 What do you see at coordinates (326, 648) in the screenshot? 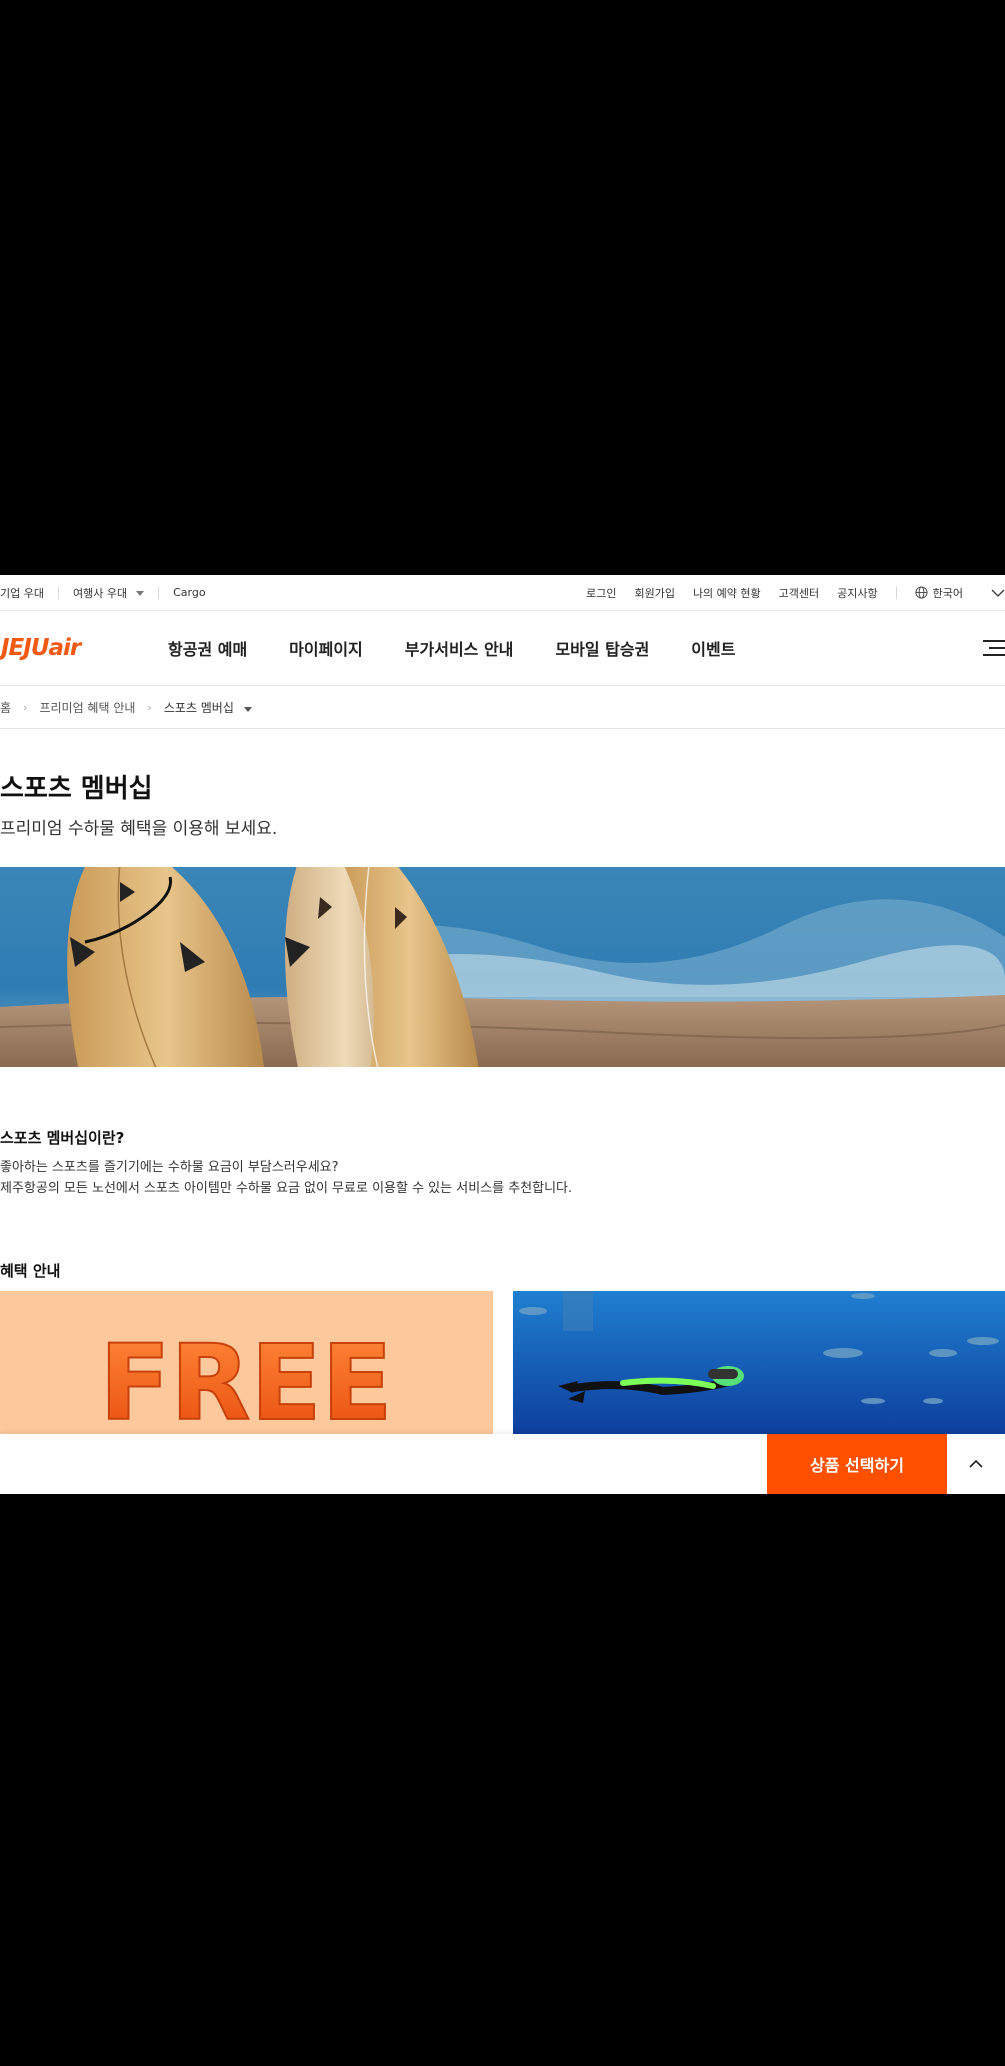
I see `menu-mypage: 마이페이지` at bounding box center [326, 648].